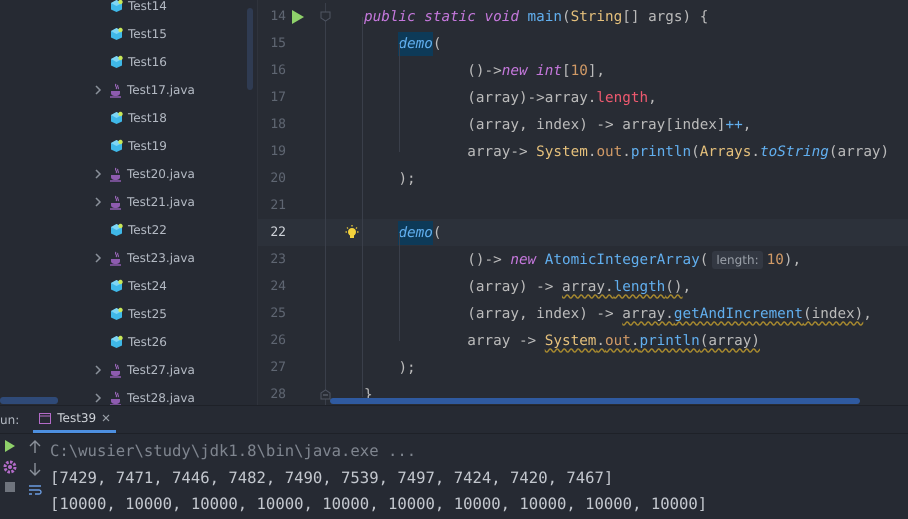 This screenshot has width=908, height=519. I want to click on console-line: [7429, 7471, 7446, 7482, 7490, 7539, 7497, 7424, 7420, 7467], so click(332, 478).